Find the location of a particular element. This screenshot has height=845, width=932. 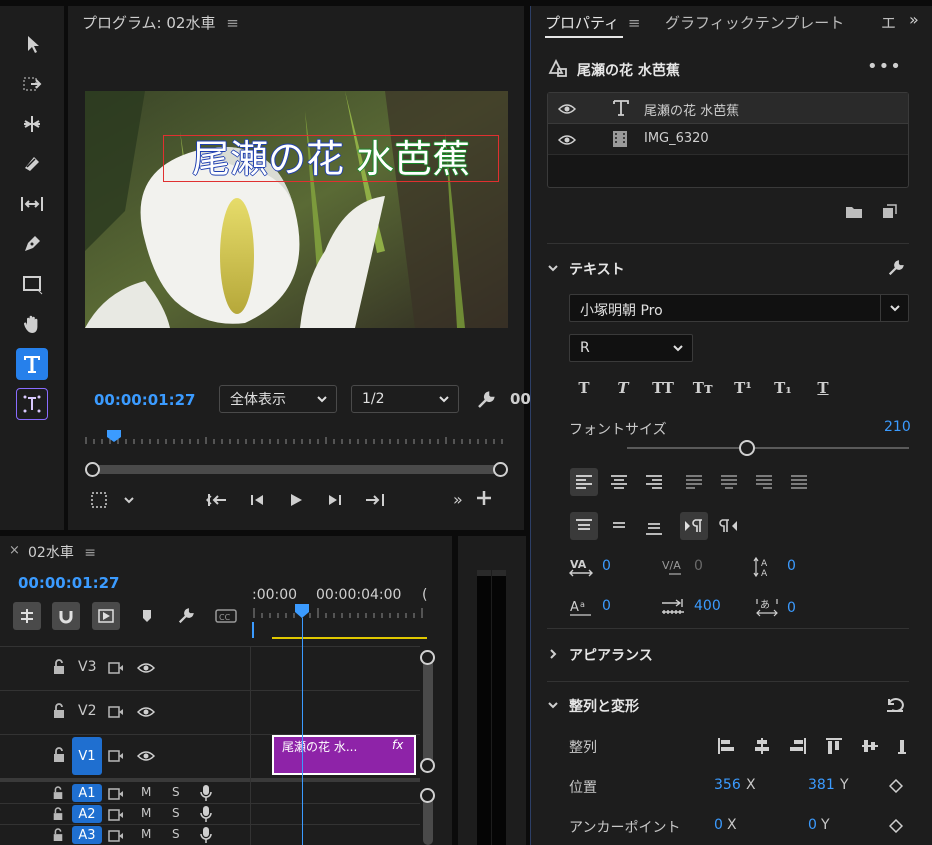

add-marker-icon is located at coordinates (147, 616).